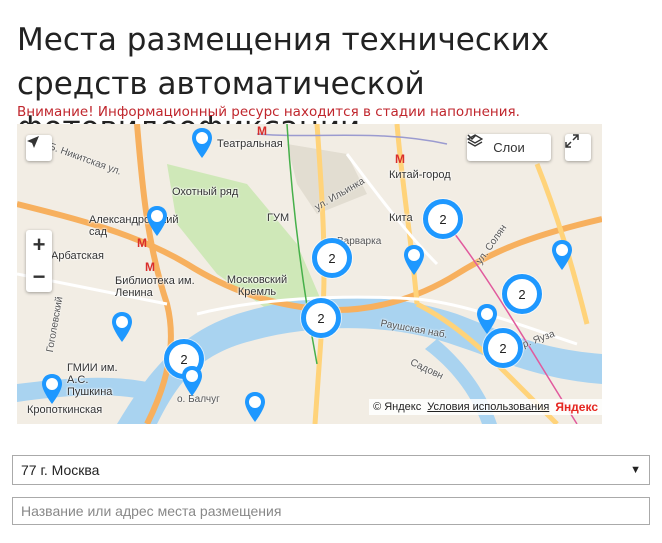 This screenshot has width=662, height=543. Describe the element at coordinates (205, 192) in the screenshot. I see `label-okhotny: Охотный ряд` at that location.